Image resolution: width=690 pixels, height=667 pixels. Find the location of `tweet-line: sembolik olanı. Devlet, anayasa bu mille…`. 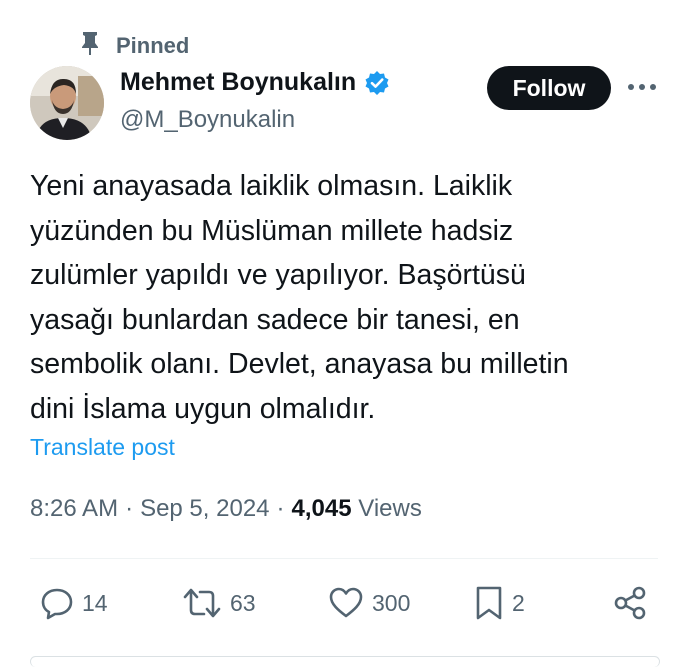

tweet-line: sembolik olanı. Devlet, anayasa bu mille… is located at coordinates (299, 364).